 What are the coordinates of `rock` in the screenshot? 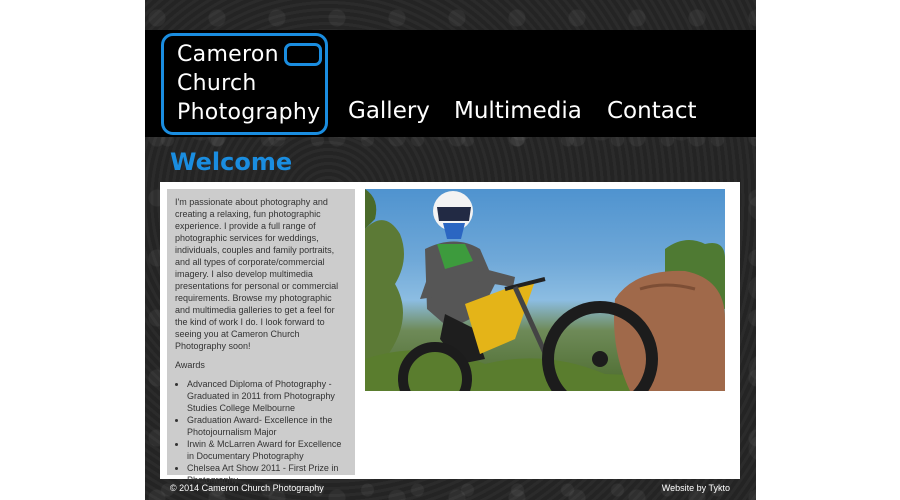 It's located at (669, 330).